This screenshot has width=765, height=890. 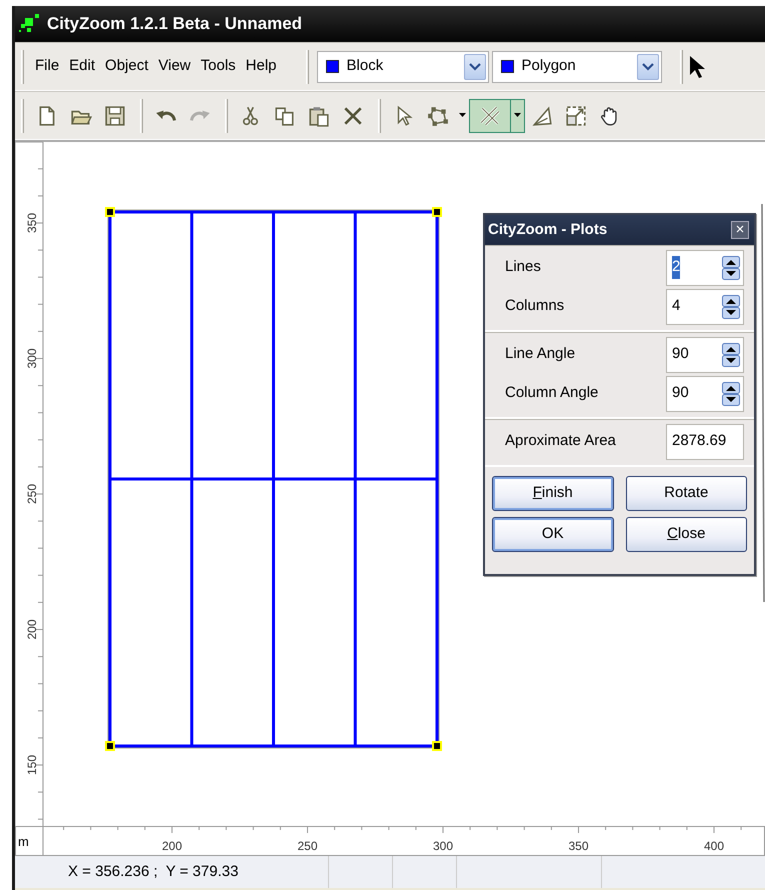 What do you see at coordinates (402, 66) in the screenshot?
I see `dropdown-field: Block` at bounding box center [402, 66].